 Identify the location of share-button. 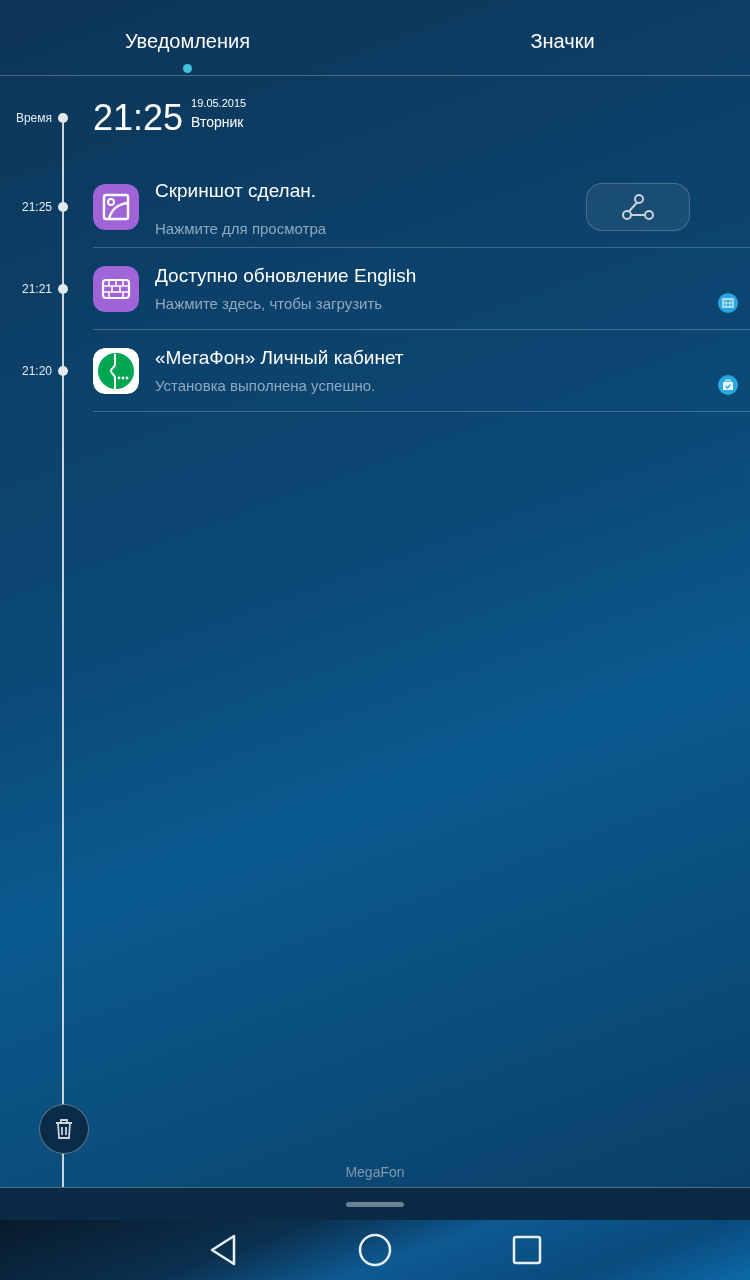
(638, 206).